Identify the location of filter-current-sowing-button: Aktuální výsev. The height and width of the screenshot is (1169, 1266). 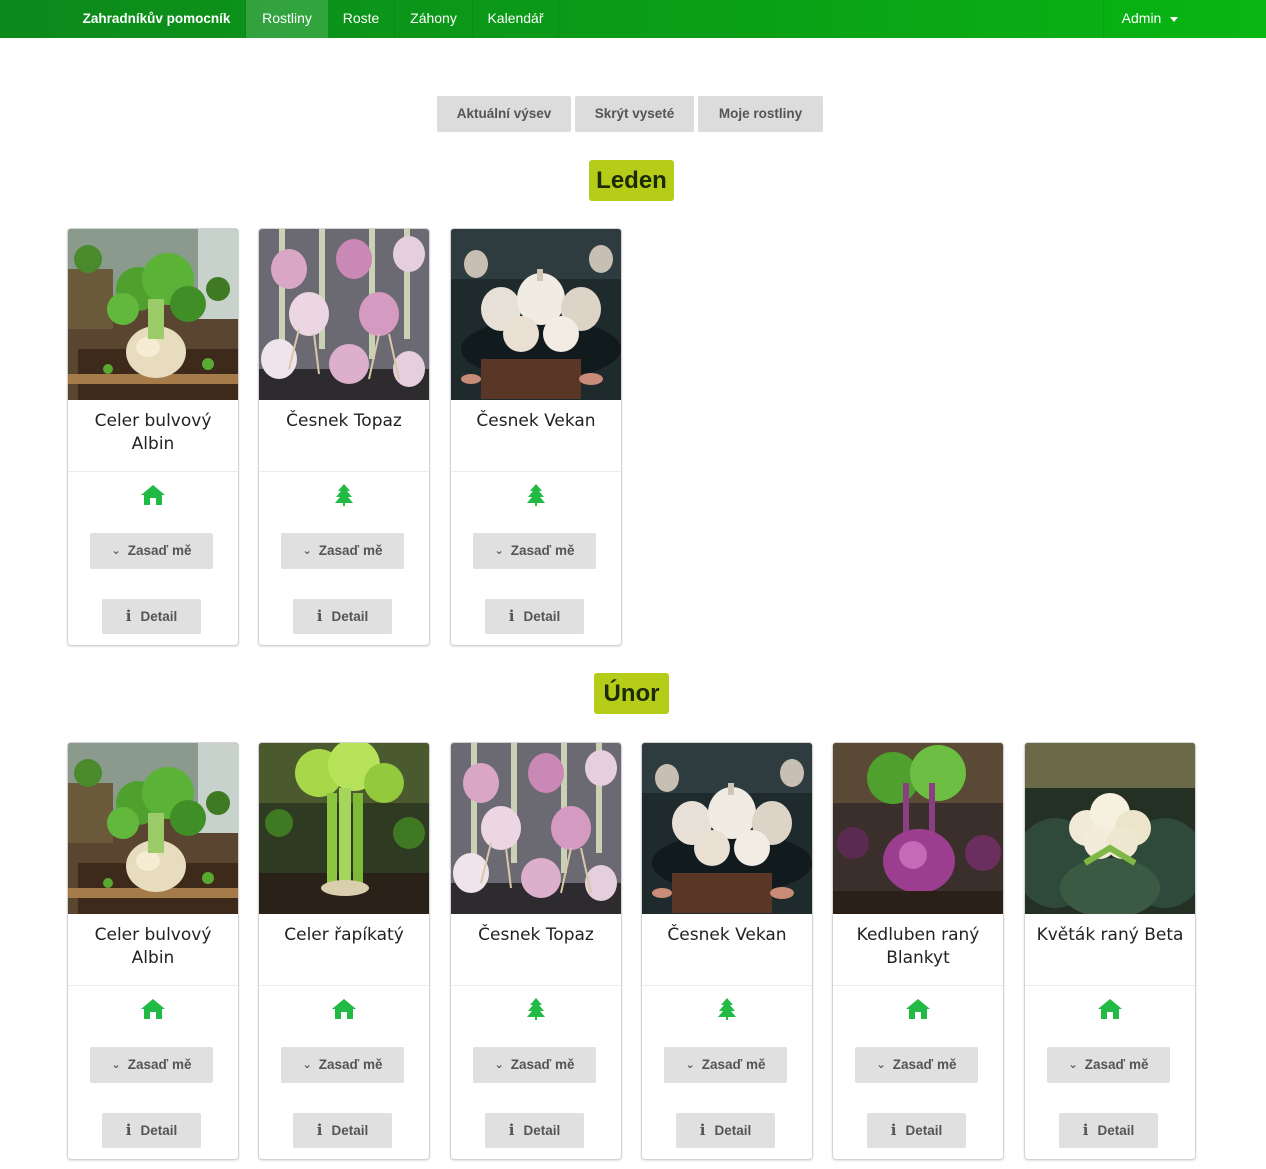
(504, 114).